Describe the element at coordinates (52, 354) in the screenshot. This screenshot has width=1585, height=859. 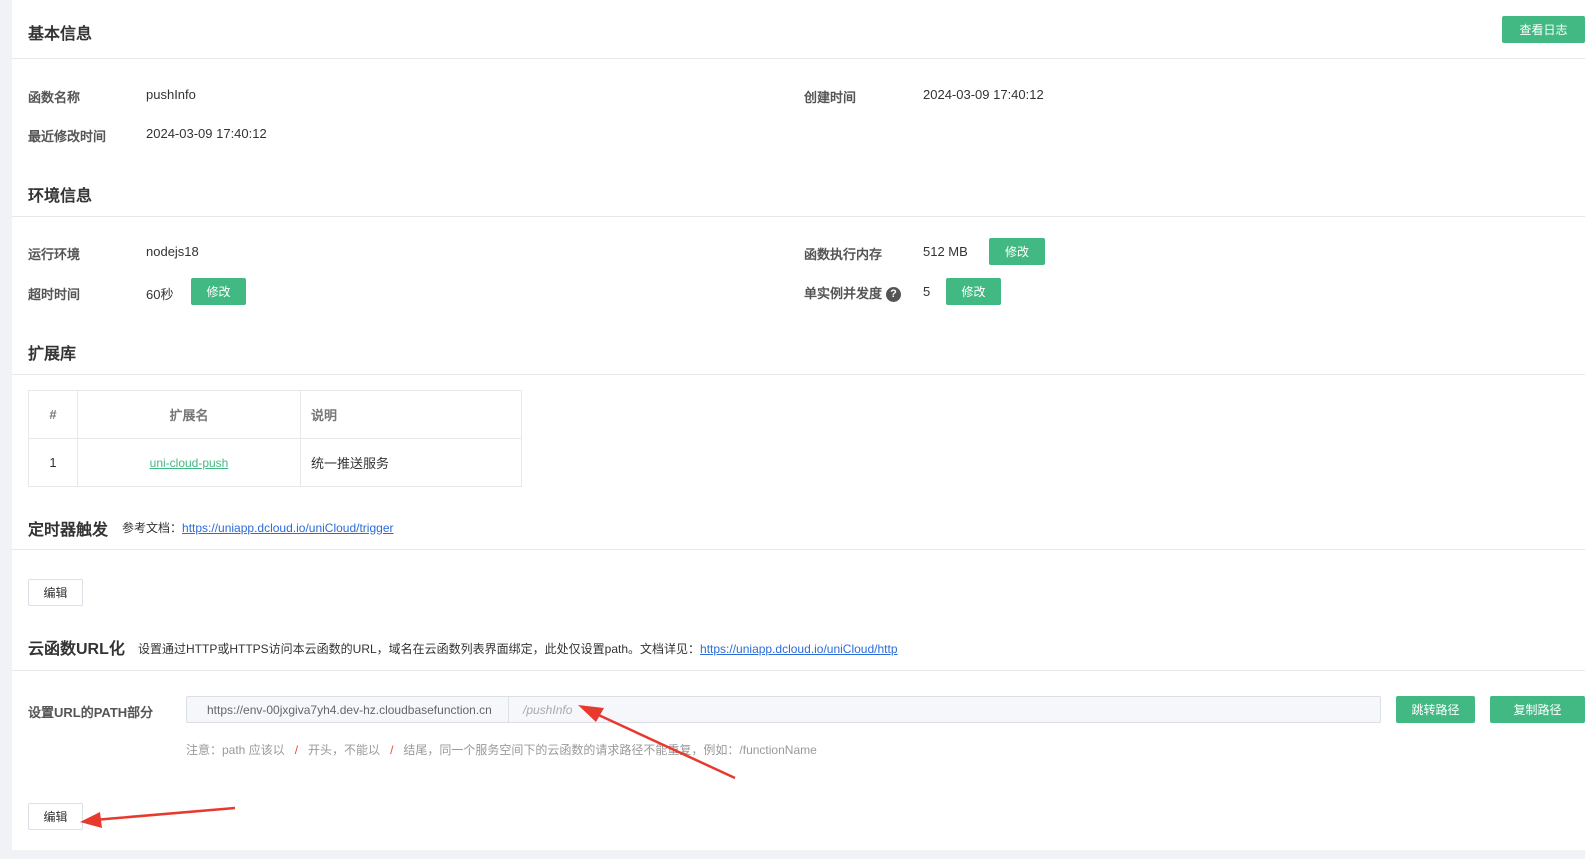
I see `extensions-title: 扩展库` at that location.